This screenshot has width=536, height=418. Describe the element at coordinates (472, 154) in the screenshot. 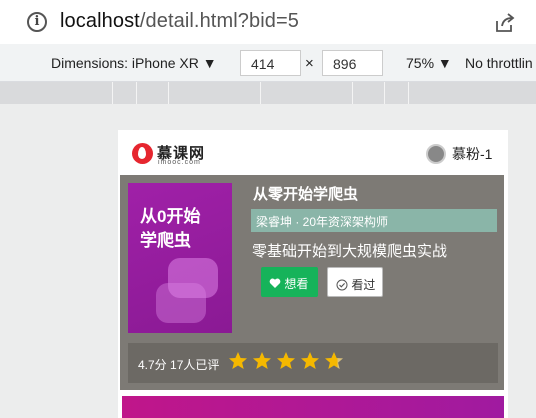

I see `username: 慕粉-1` at that location.